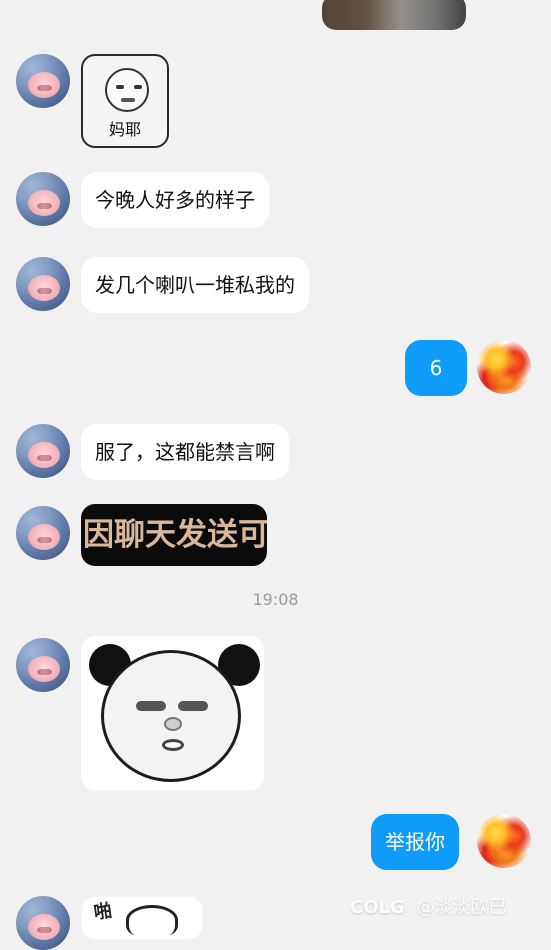  I want to click on watermark-logo: COLG, so click(377, 907).